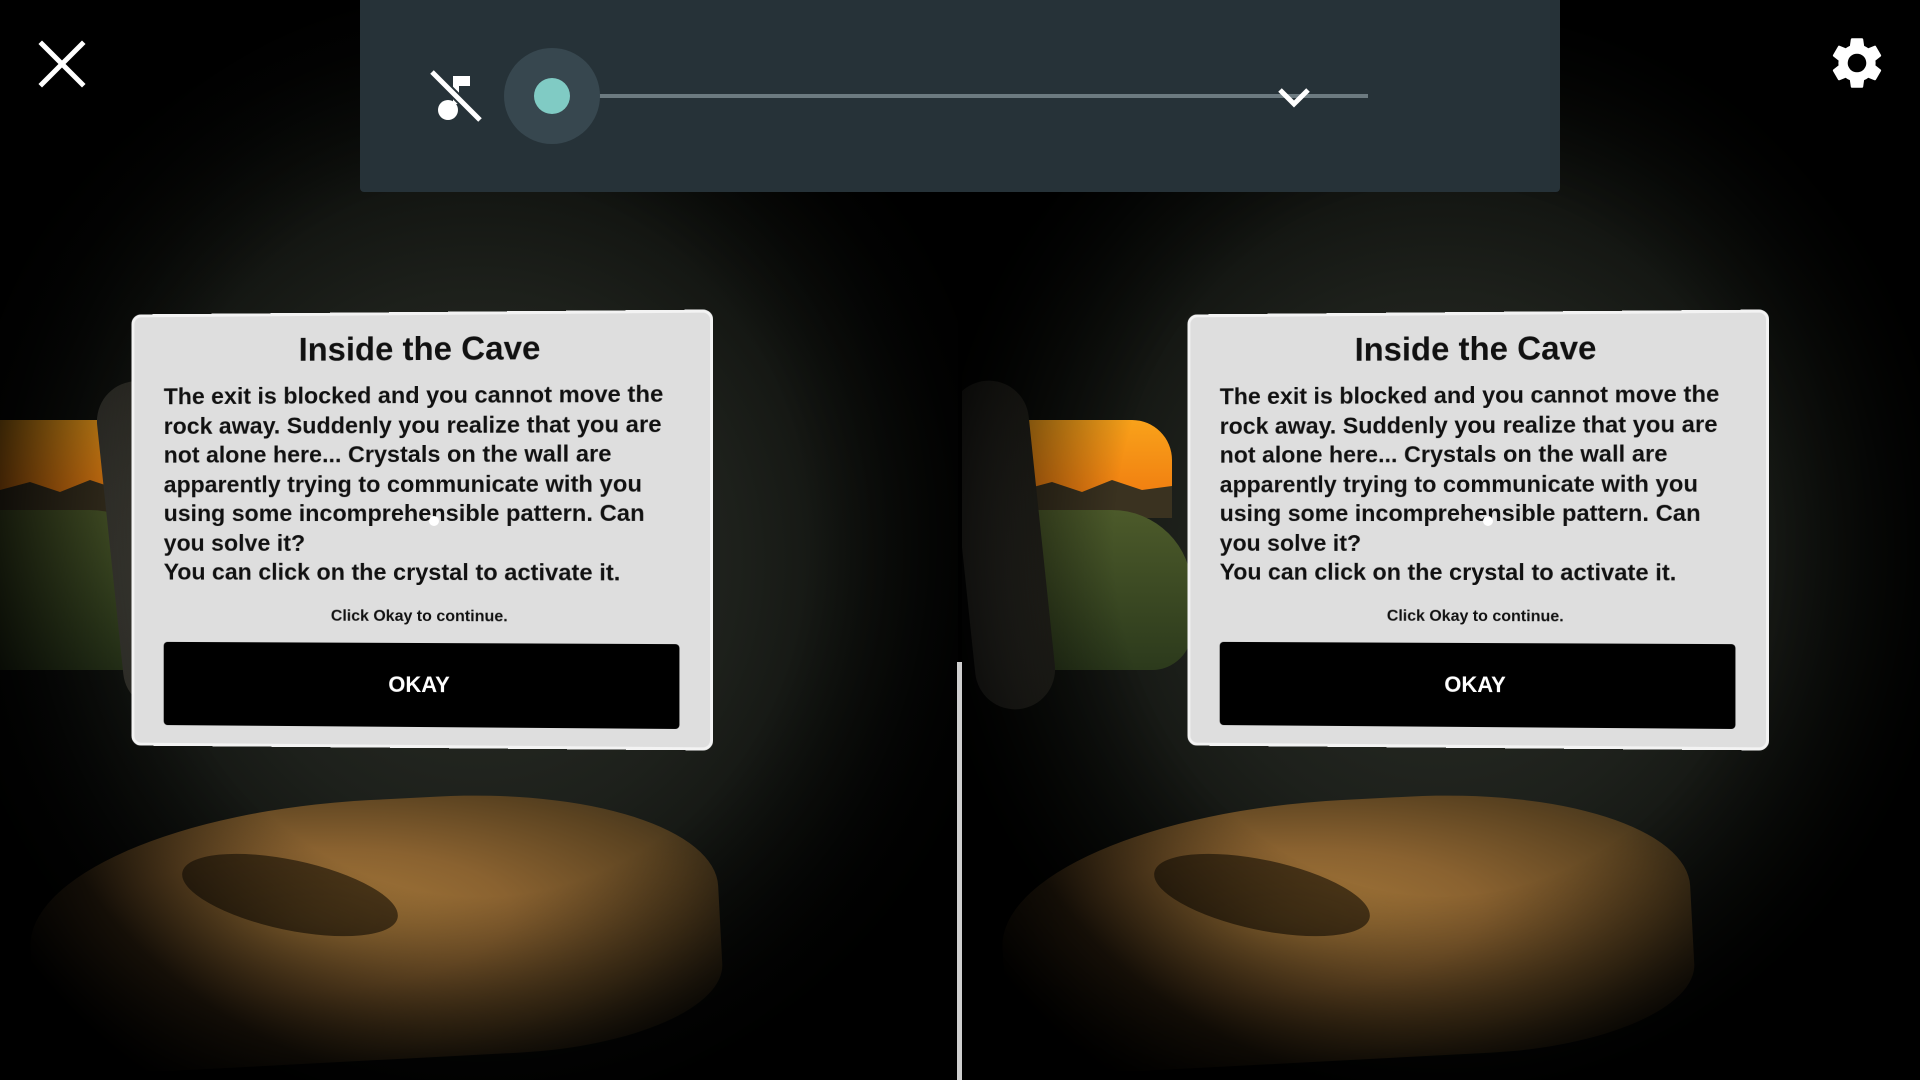  I want to click on seek-thumb, so click(552, 96).